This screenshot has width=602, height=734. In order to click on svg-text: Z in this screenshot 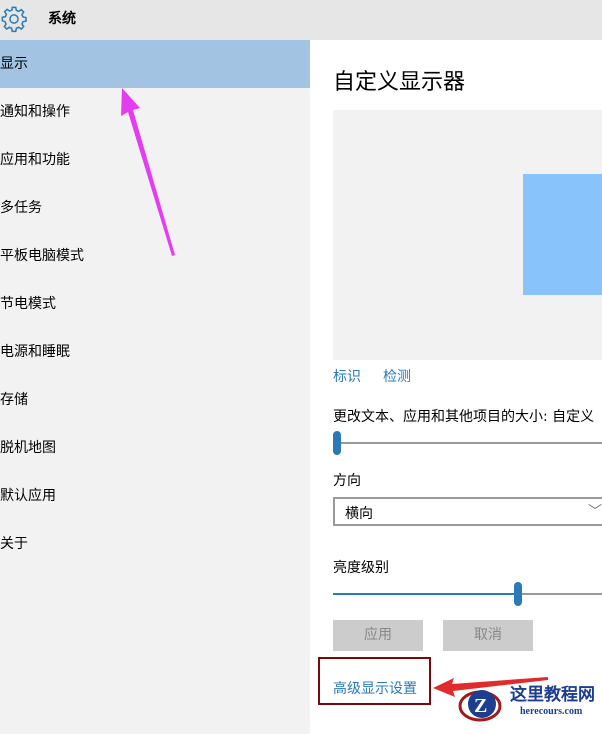, I will do `click(480, 706)`.